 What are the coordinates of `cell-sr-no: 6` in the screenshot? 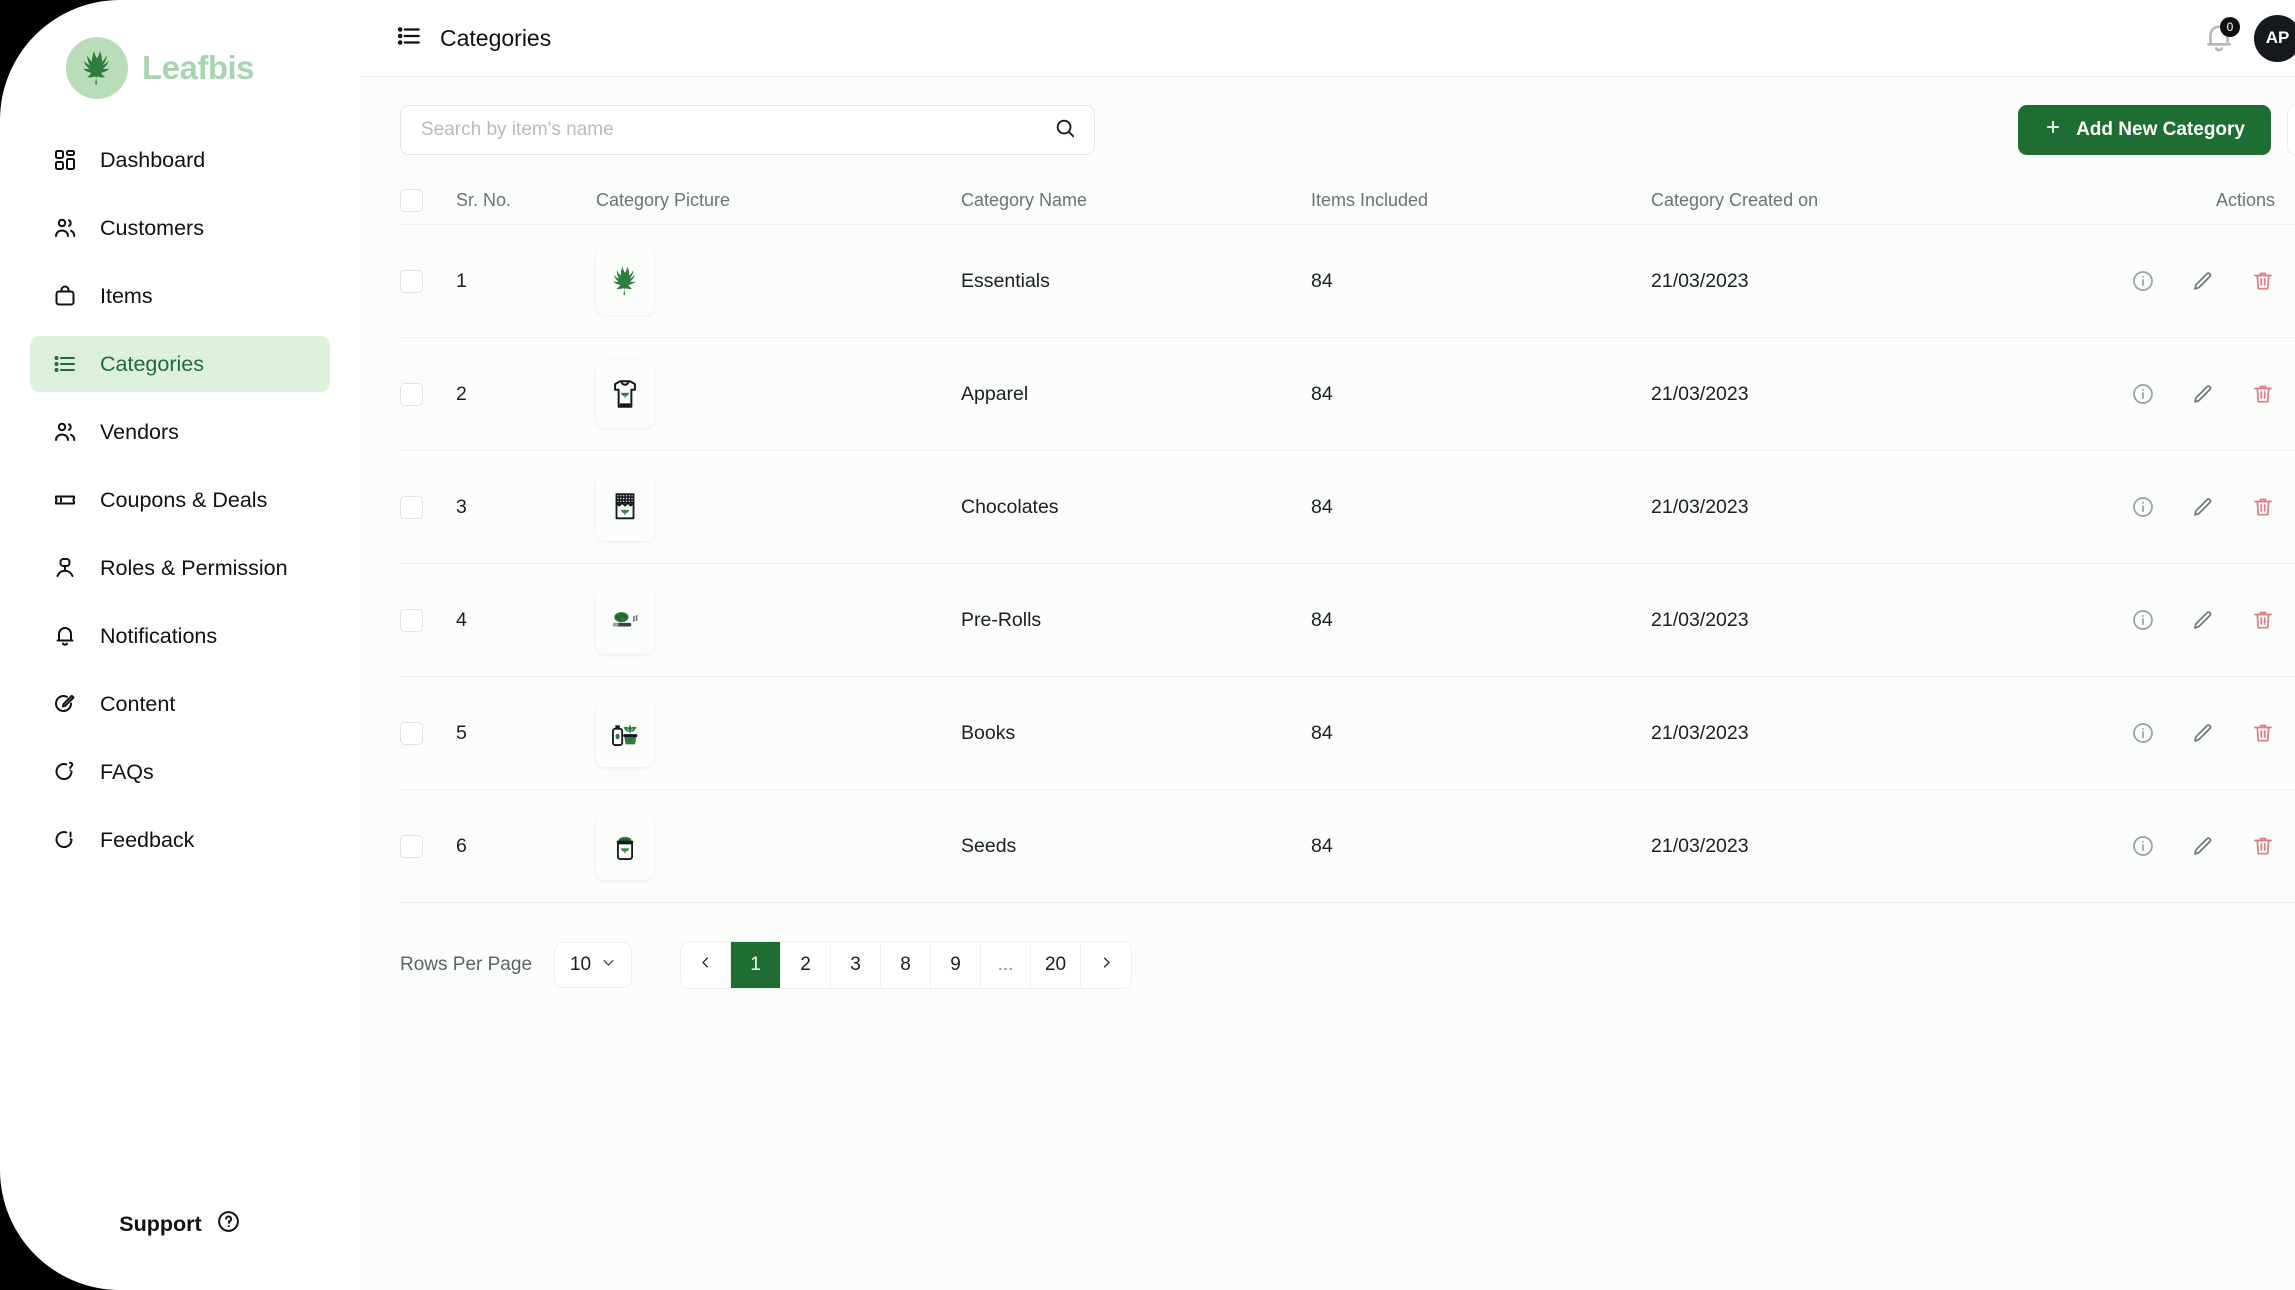 It's located at (461, 845).